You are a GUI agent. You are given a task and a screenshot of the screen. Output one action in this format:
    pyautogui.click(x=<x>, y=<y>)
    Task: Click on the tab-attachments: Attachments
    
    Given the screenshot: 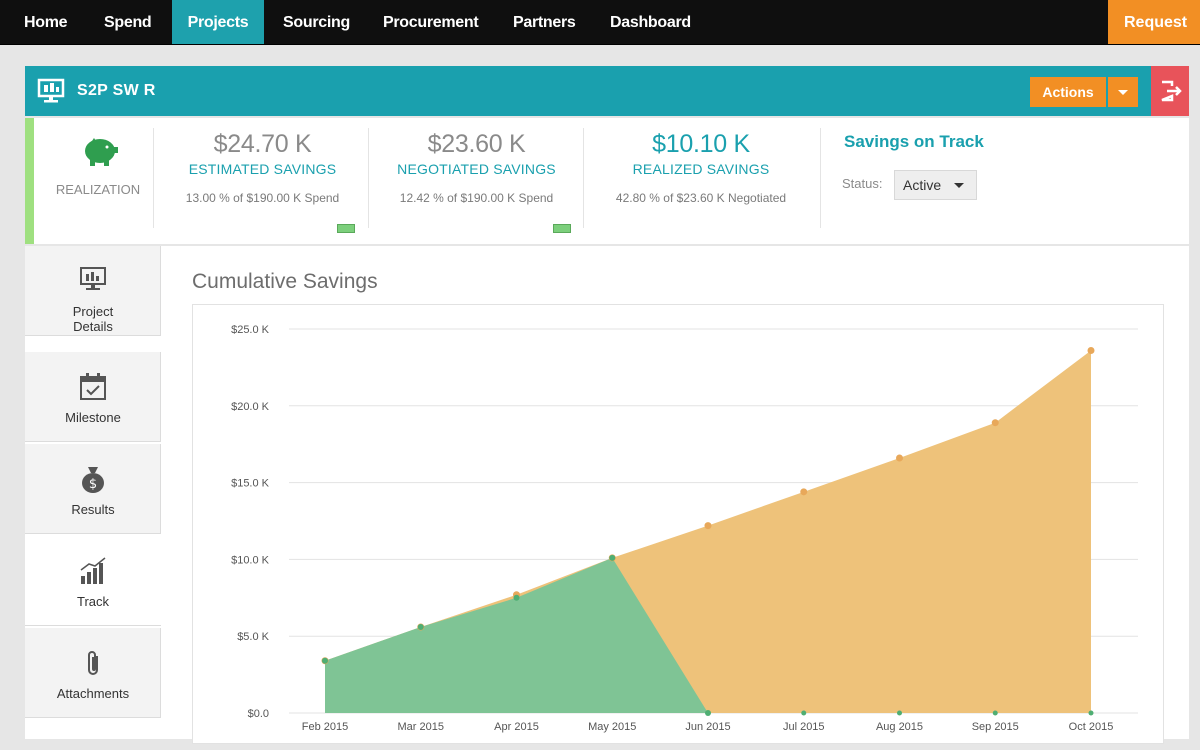 What is the action you would take?
    pyautogui.click(x=93, y=673)
    